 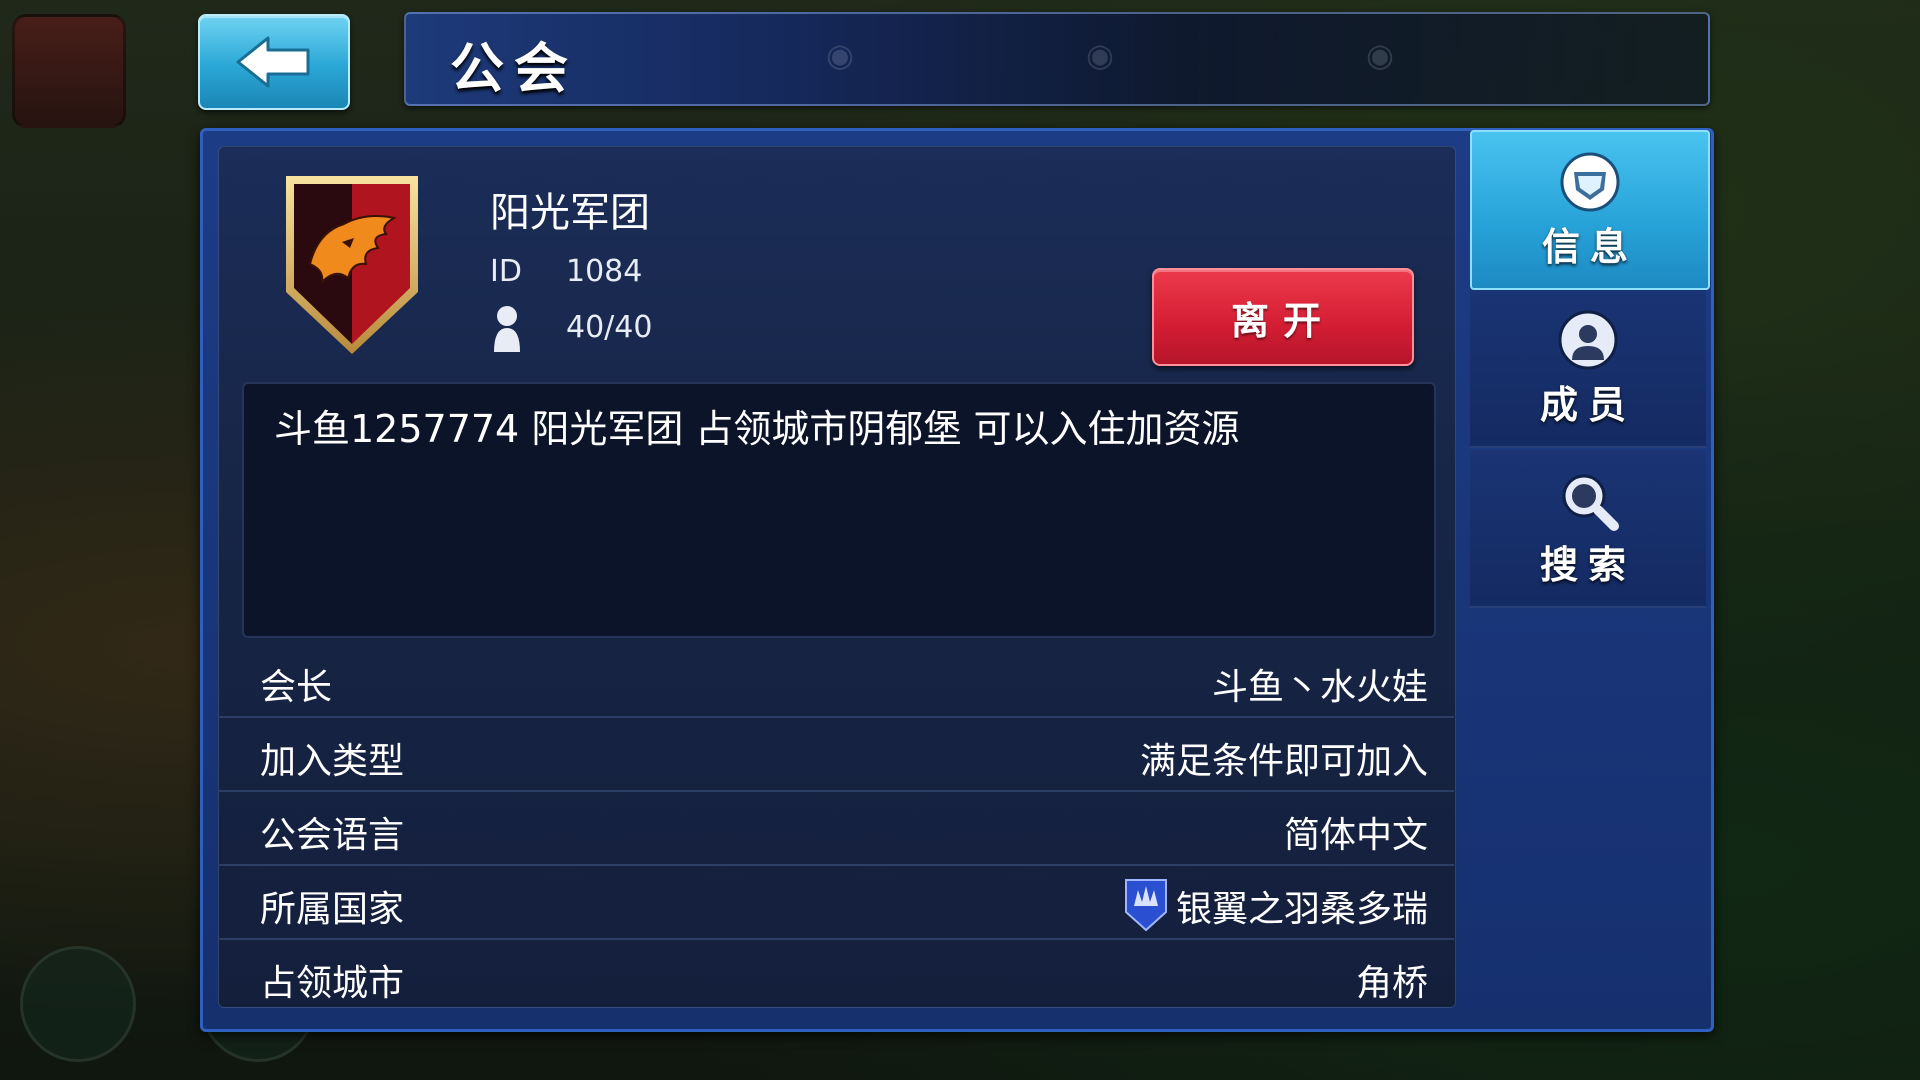 I want to click on info-row-city: 占领城市 角桥, so click(x=836, y=976).